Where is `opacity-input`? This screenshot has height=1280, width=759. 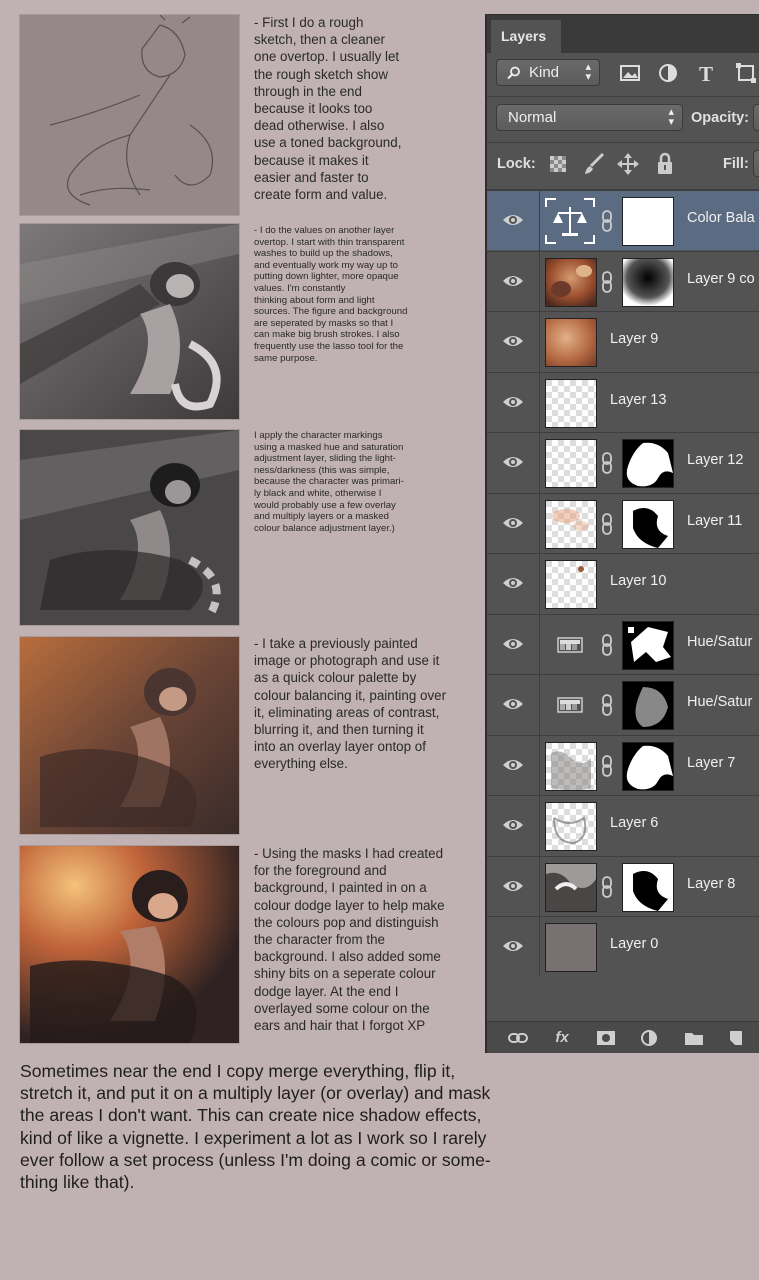
opacity-input is located at coordinates (756, 117).